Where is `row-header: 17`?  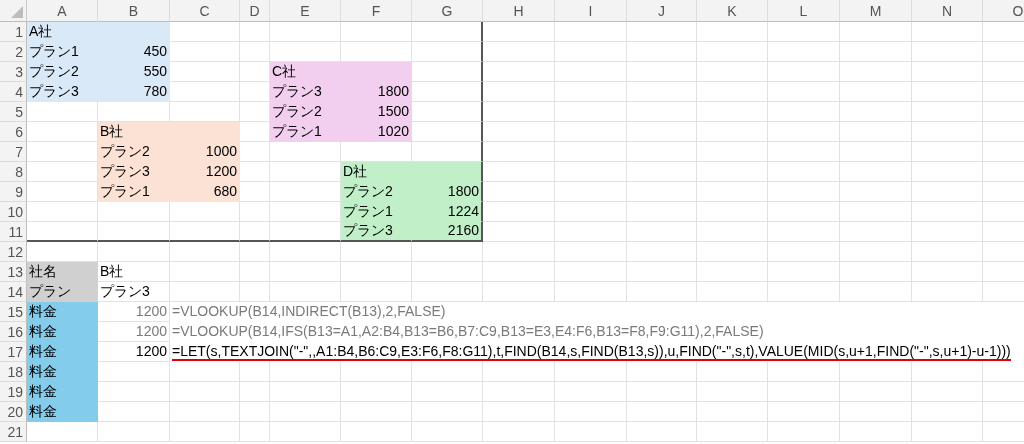 row-header: 17 is located at coordinates (13, 352).